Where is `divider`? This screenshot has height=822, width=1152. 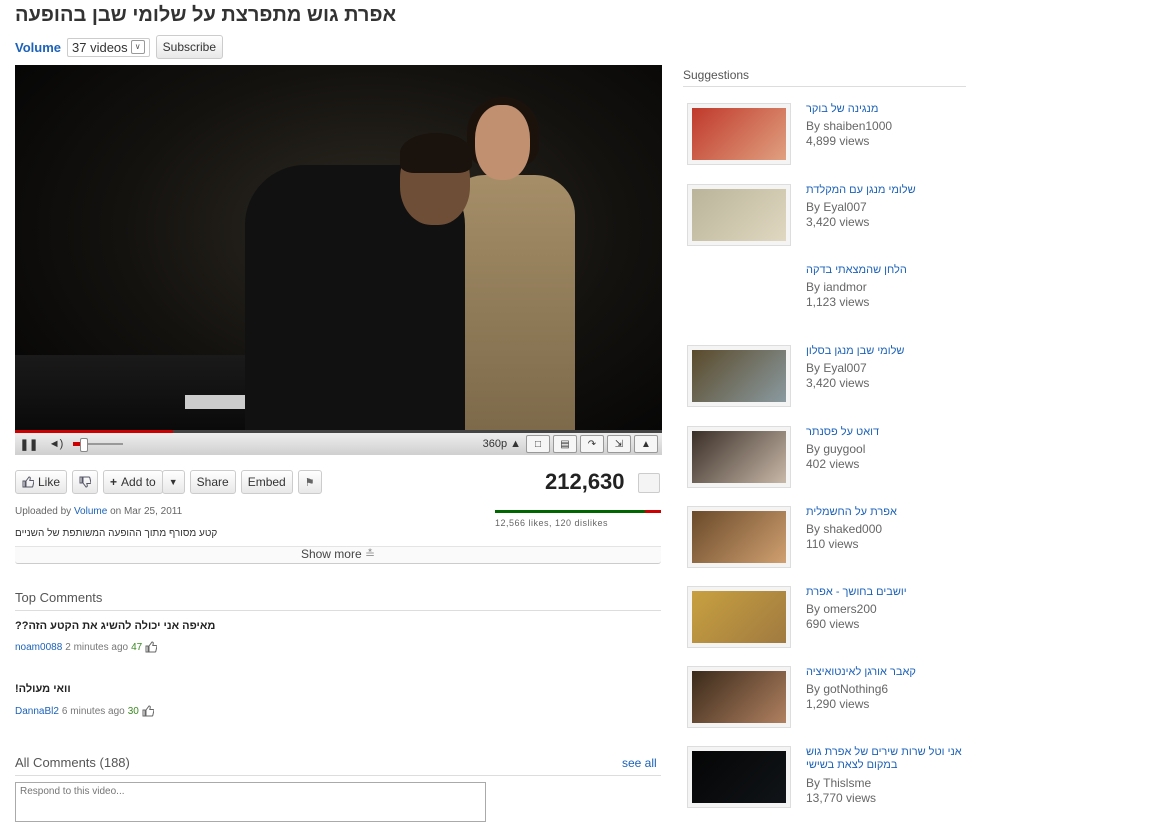
divider is located at coordinates (338, 775).